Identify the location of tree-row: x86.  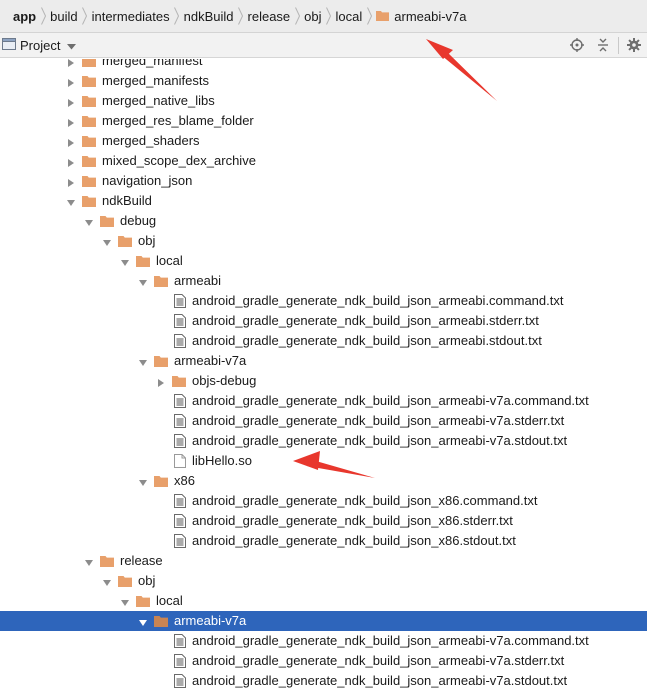
(323, 481).